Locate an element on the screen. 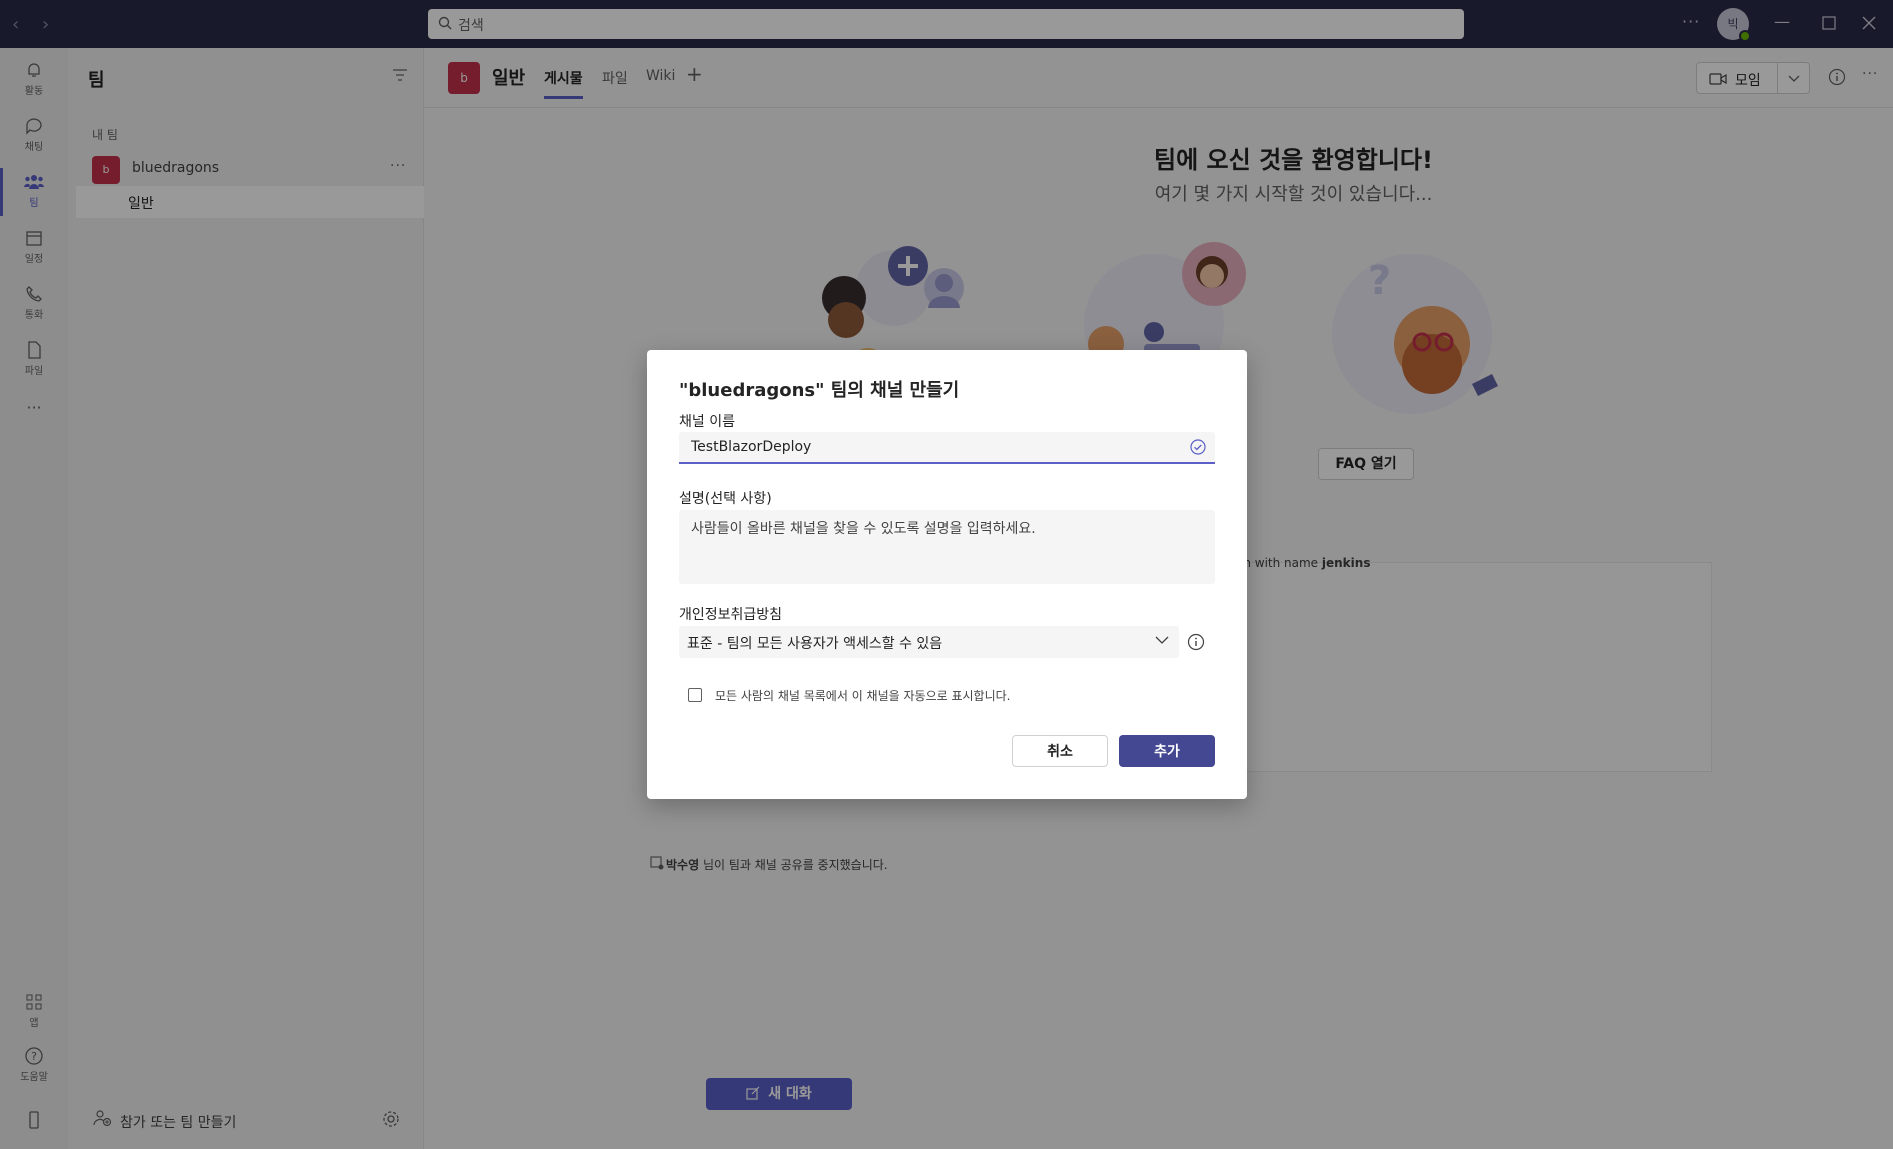 The image size is (1893, 1149). cancel-button: 취소 is located at coordinates (1060, 751).